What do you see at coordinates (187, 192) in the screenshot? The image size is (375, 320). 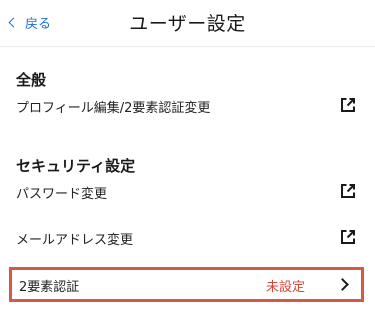 I see `password-change-row: パスワード変更` at bounding box center [187, 192].